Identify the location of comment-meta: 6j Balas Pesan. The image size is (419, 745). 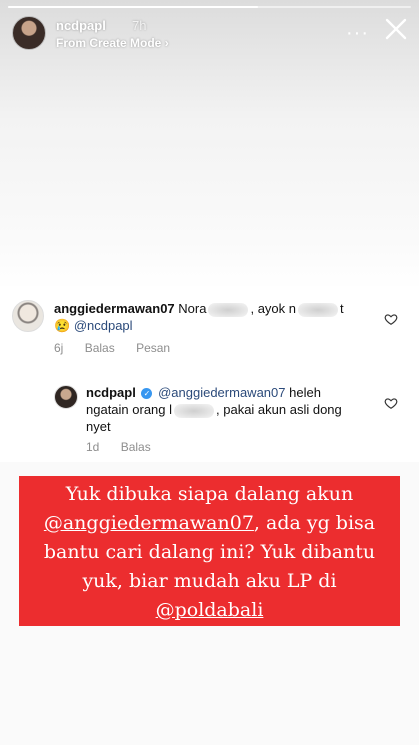
(121, 348).